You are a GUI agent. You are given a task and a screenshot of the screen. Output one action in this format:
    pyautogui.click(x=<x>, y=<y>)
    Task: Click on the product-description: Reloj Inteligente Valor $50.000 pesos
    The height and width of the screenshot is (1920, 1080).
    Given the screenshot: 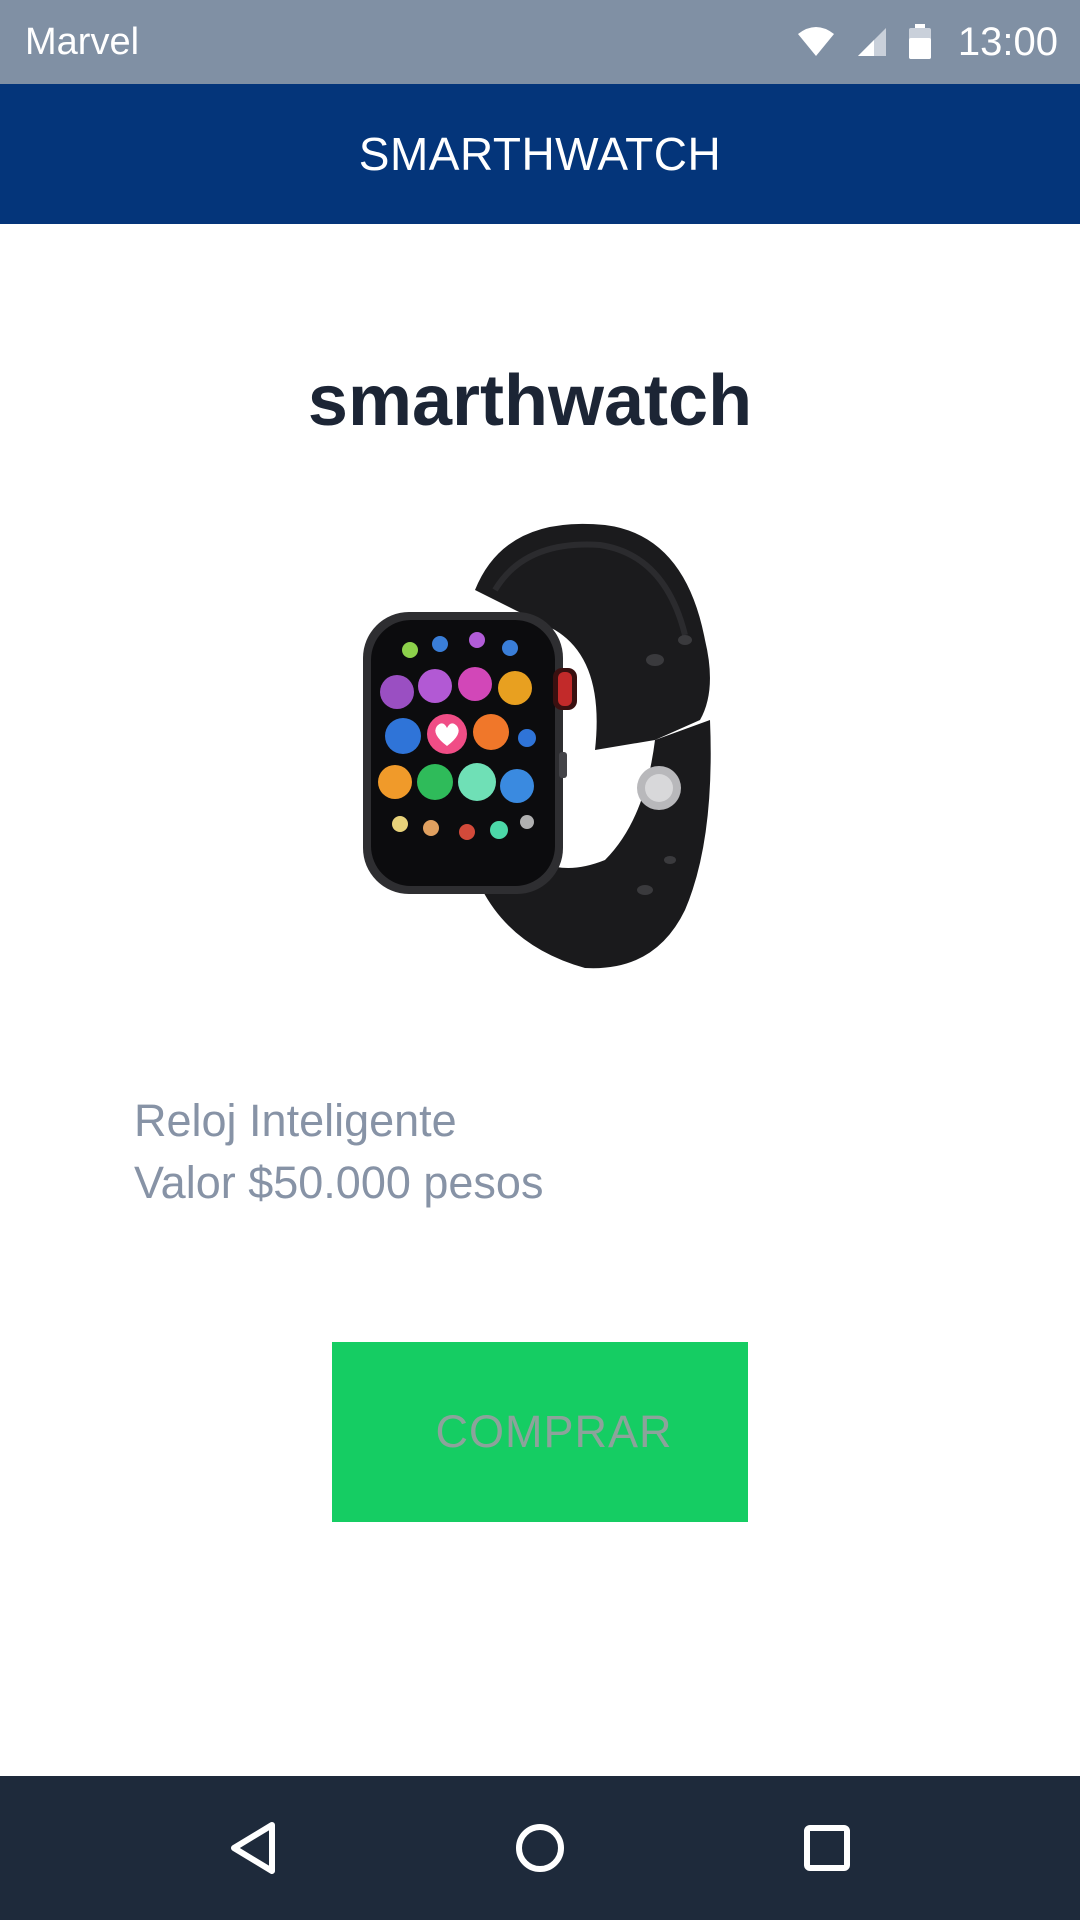 What is the action you would take?
    pyautogui.click(x=338, y=1152)
    